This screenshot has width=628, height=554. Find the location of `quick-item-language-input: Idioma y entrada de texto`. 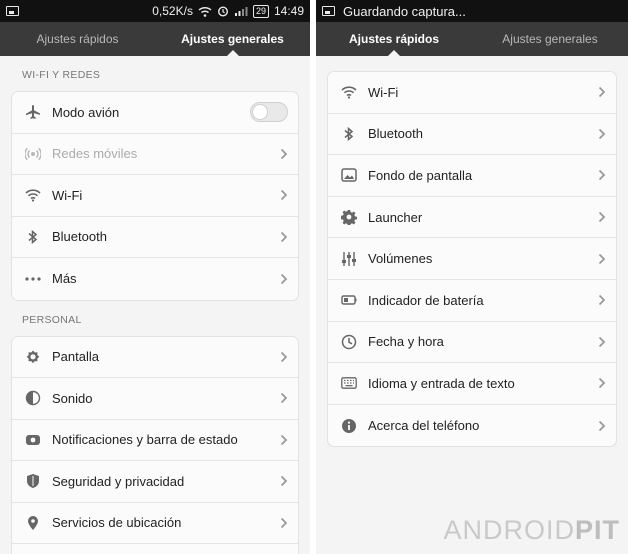

quick-item-language-input: Idioma y entrada de texto is located at coordinates (472, 384).